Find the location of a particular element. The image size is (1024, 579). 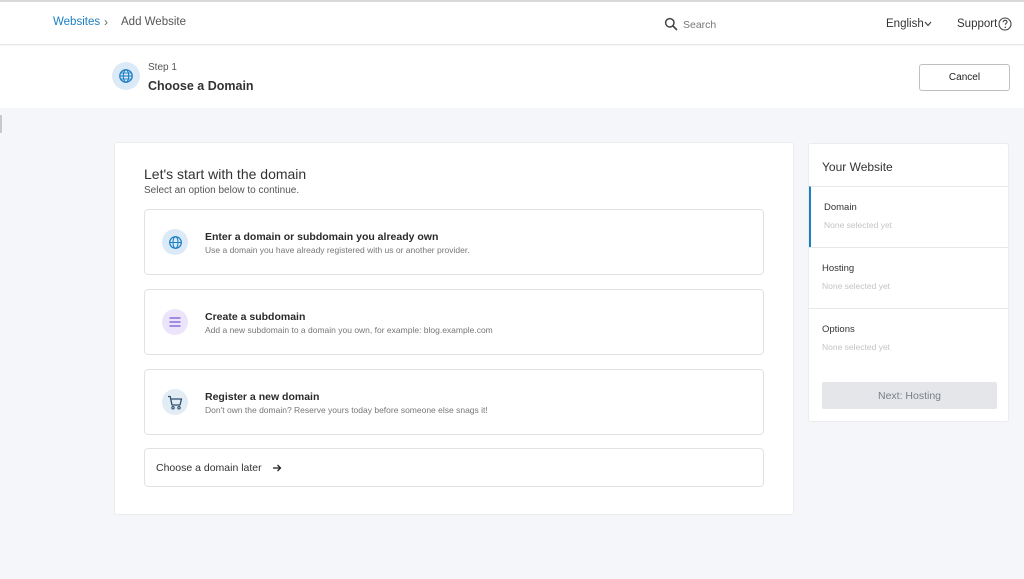

top-navigation: Websites › Add Website English Support is located at coordinates (512, 22).